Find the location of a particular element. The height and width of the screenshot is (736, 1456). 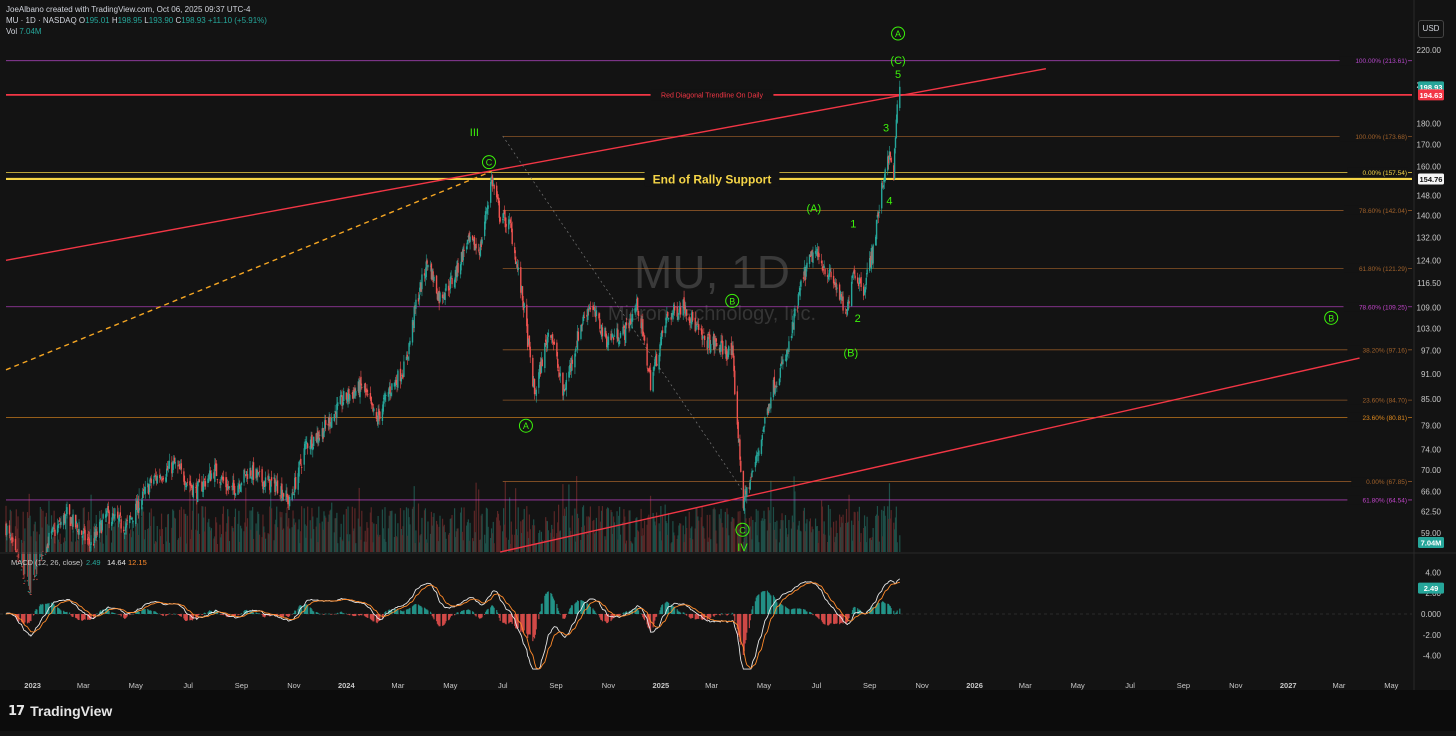

x-tick-label: Nov is located at coordinates (294, 685).